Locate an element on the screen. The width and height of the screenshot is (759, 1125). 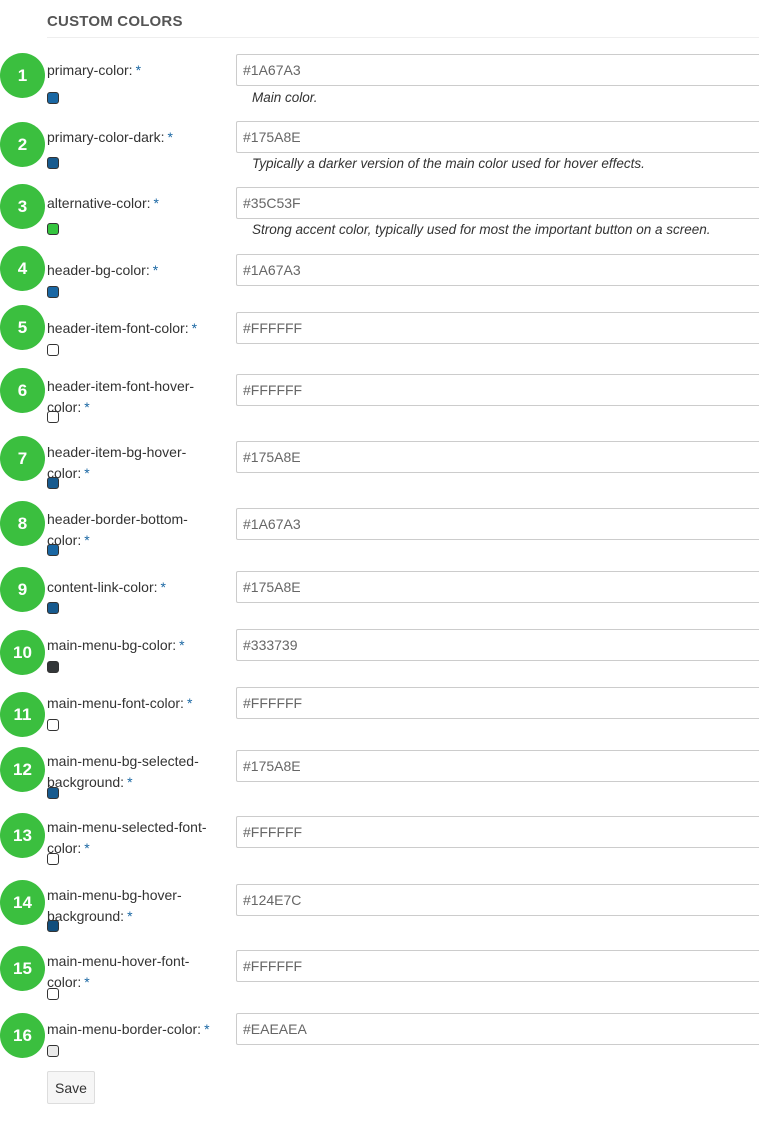
field-label-text: header-border-bottom-color: is located at coordinates (117, 529).